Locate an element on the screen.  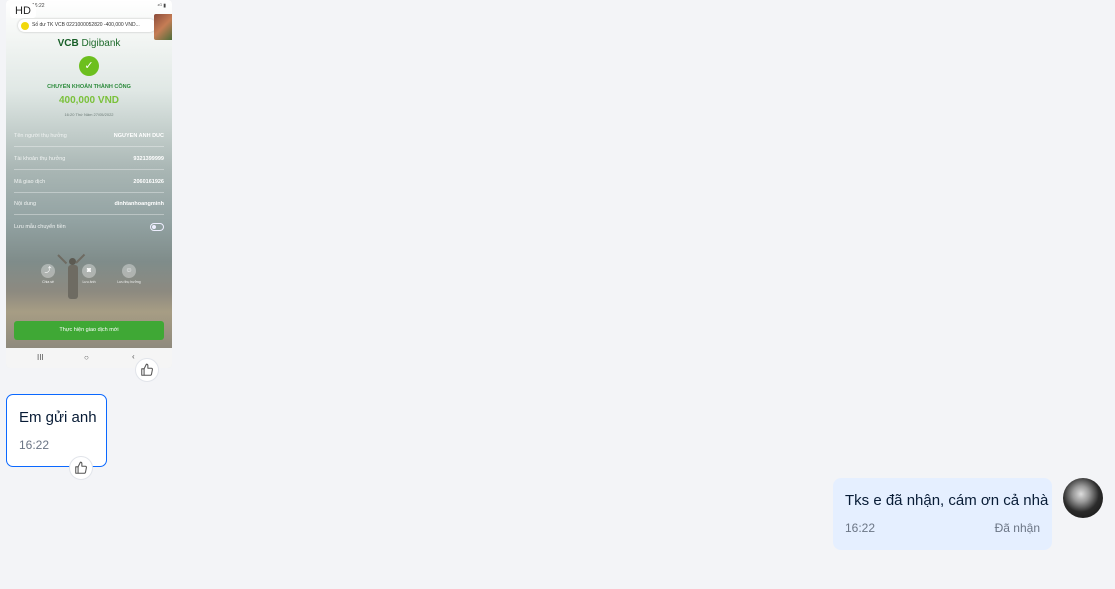
share-icon: ⤴ is located at coordinates (48, 271).